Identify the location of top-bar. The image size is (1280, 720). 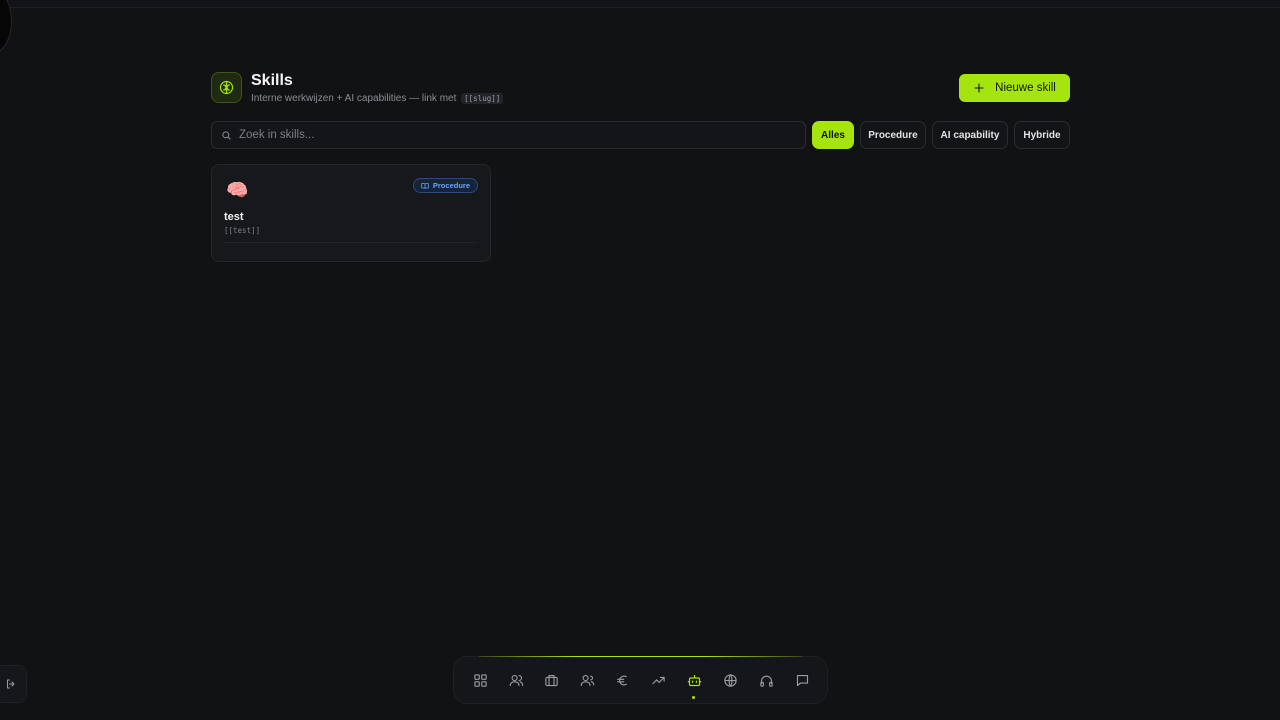
(640, 4).